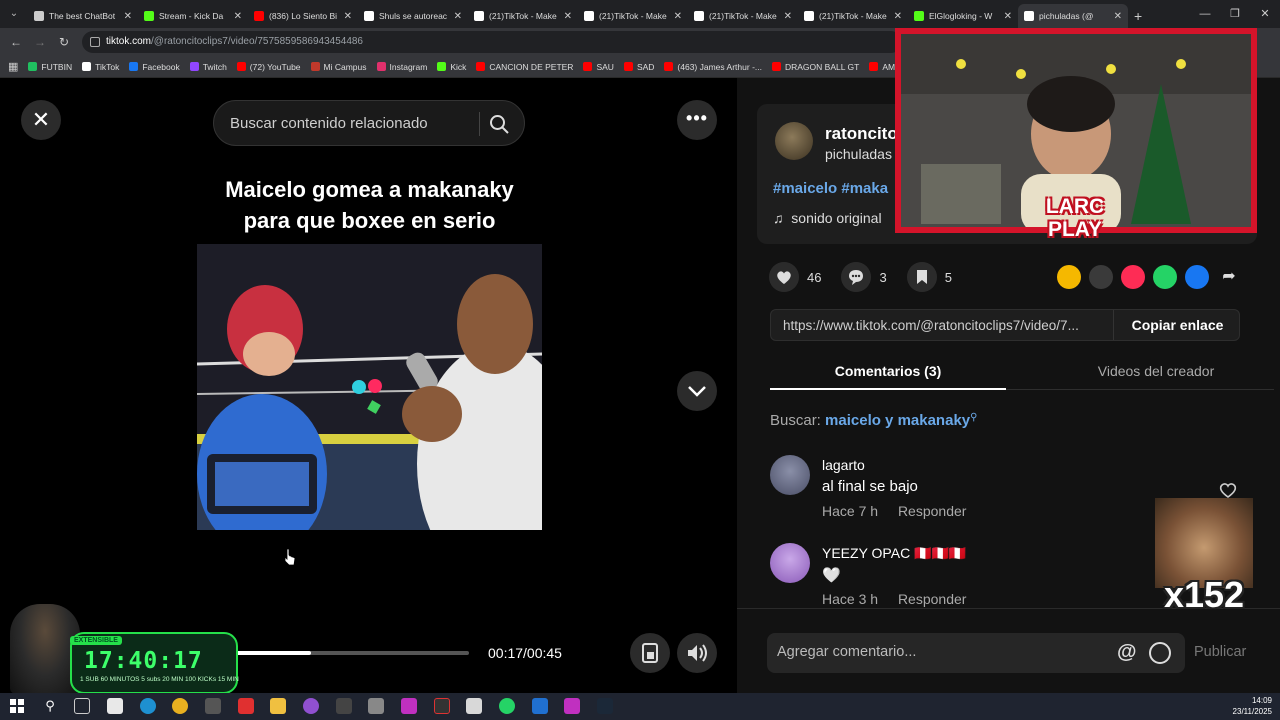 The width and height of the screenshot is (1280, 720). Describe the element at coordinates (401, 67) in the screenshot. I see `bookmark-item: Instagram` at that location.